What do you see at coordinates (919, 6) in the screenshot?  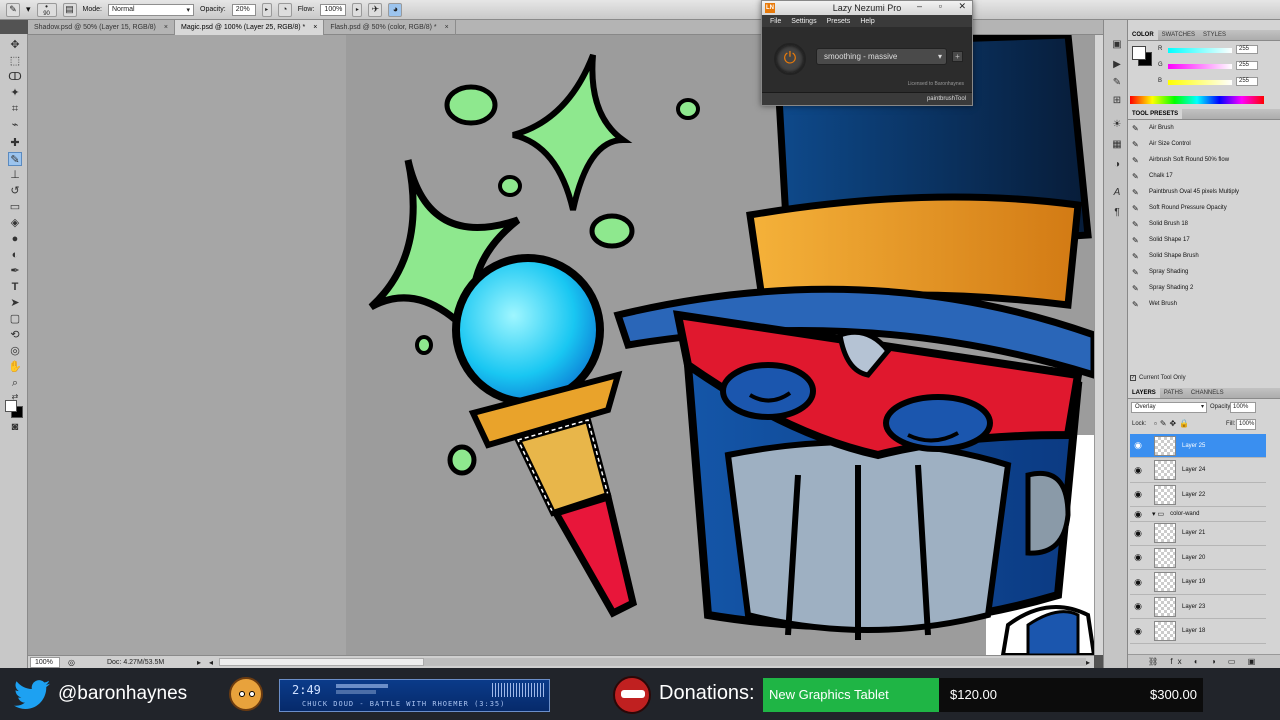 I see `minimize-icon: –` at bounding box center [919, 6].